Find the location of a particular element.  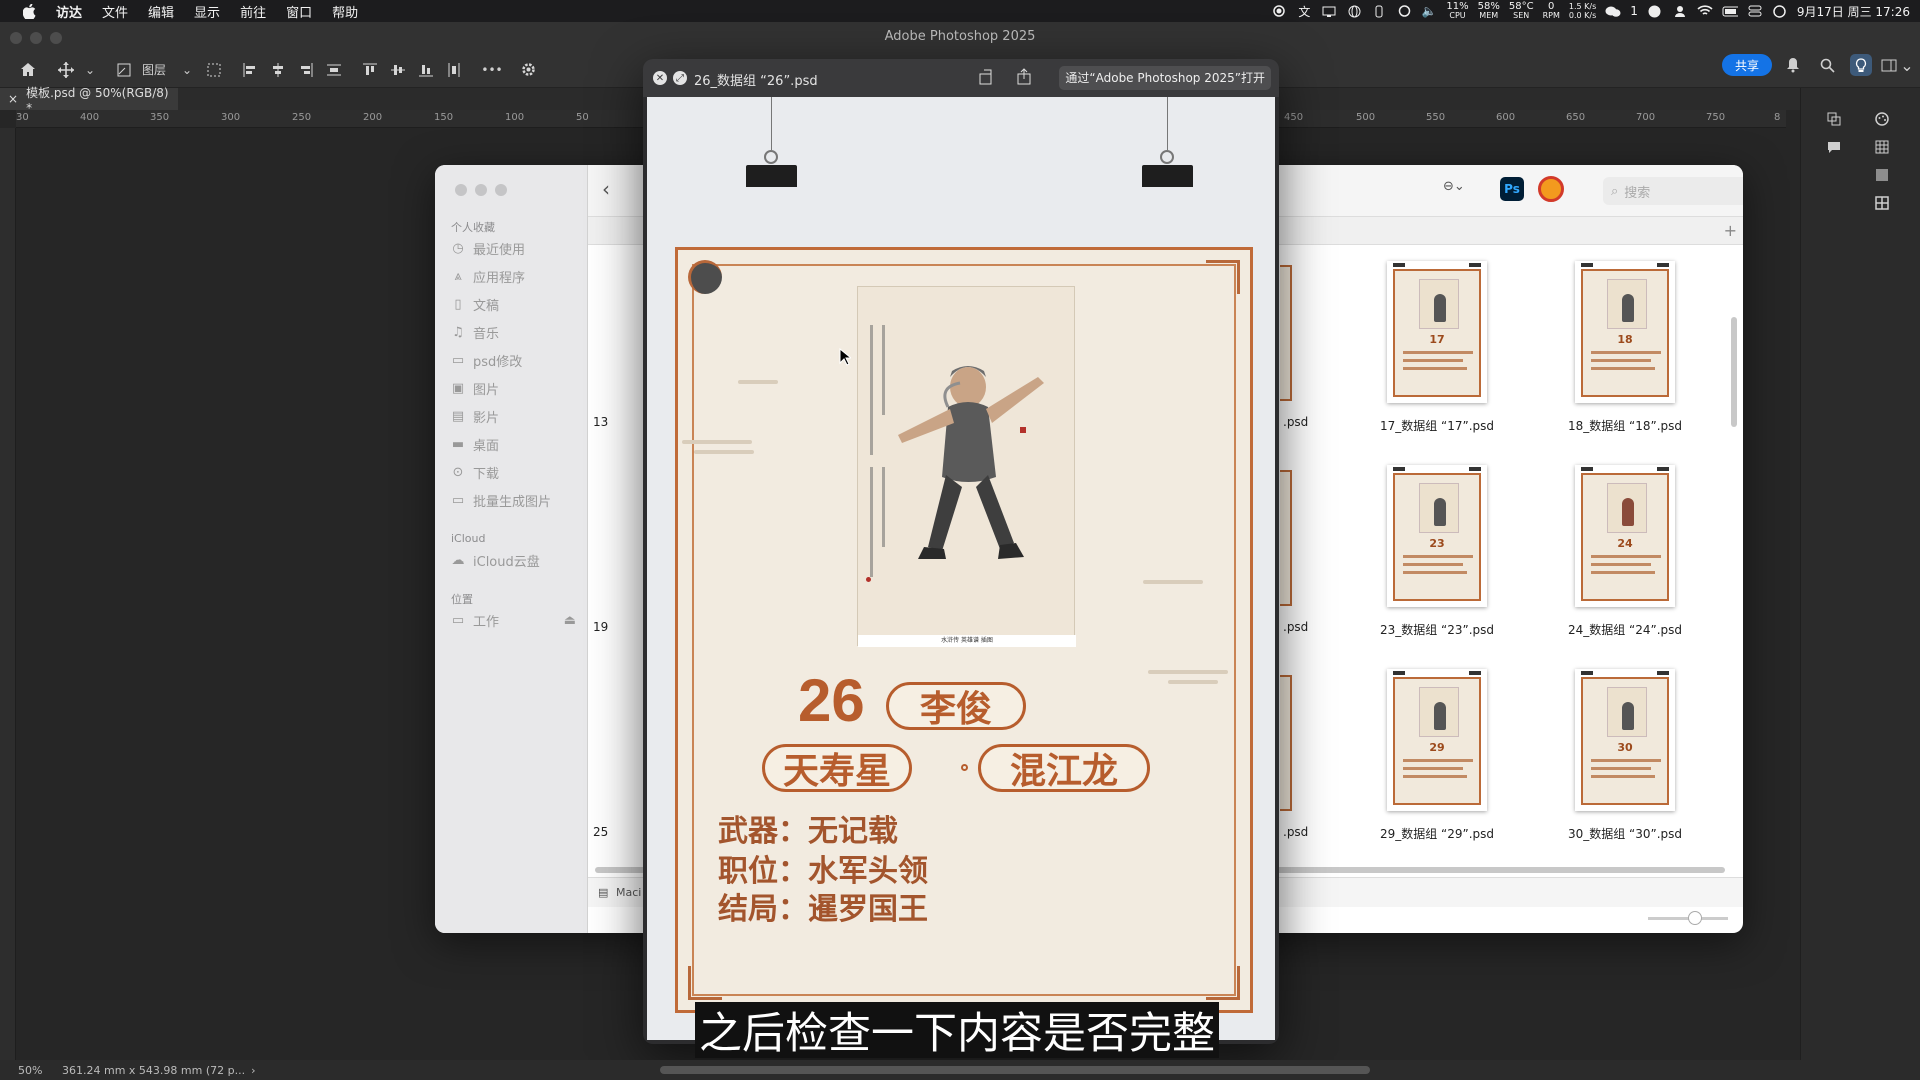

window-minimize-button is located at coordinates (36, 38).